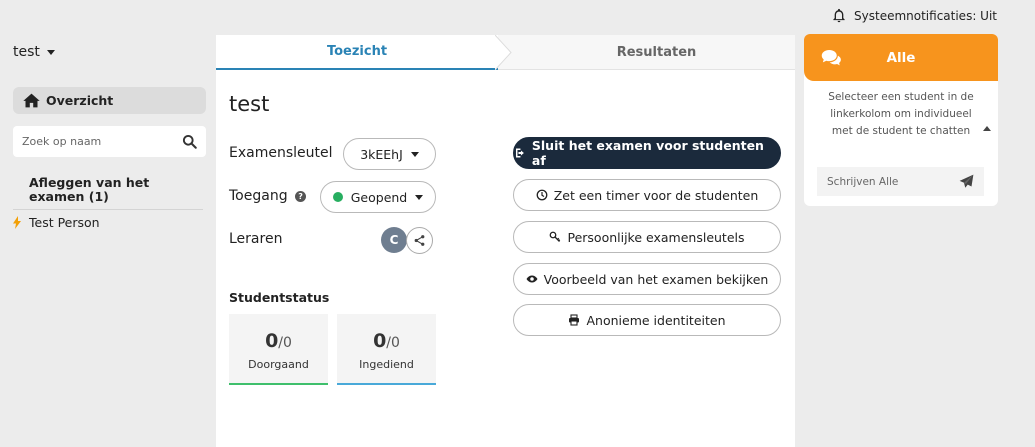 The width and height of the screenshot is (1035, 447). I want to click on anonymous-identities-label: Anonieme identiteiten, so click(656, 320).